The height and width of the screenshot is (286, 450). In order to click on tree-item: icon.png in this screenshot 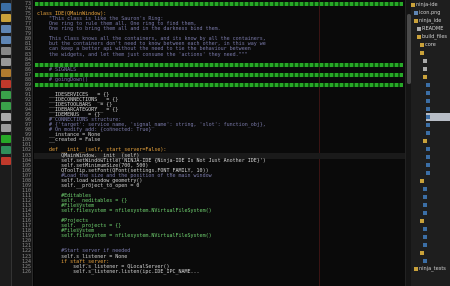, I will do `click(432, 13)`.